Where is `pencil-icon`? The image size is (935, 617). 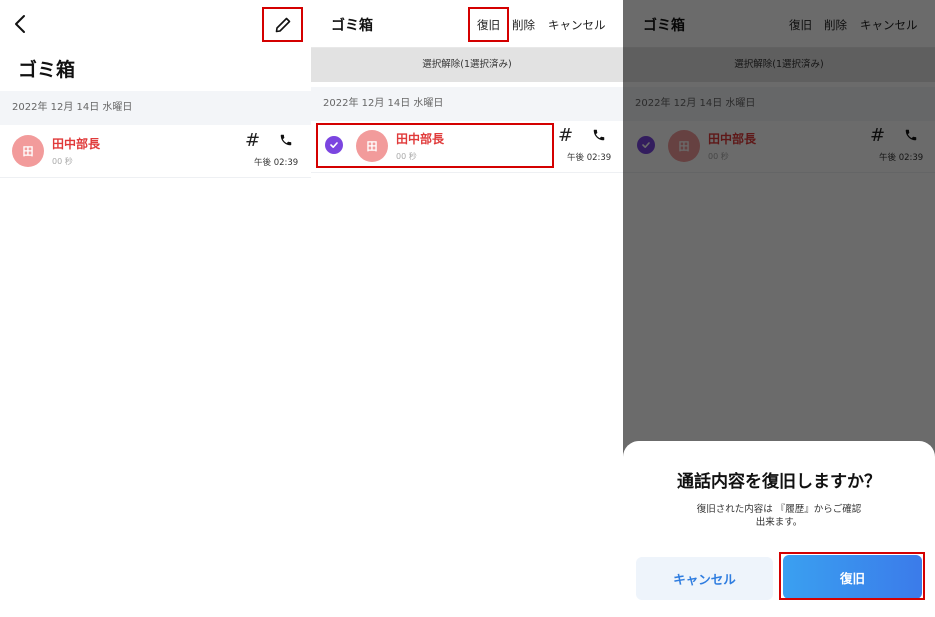 pencil-icon is located at coordinates (282, 24).